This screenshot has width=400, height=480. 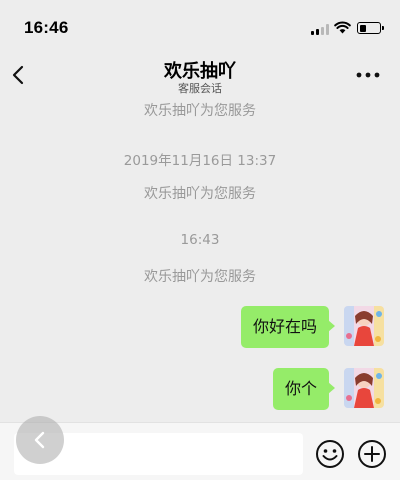 What do you see at coordinates (200, 88) in the screenshot?
I see `page-subtitle: 客服会话` at bounding box center [200, 88].